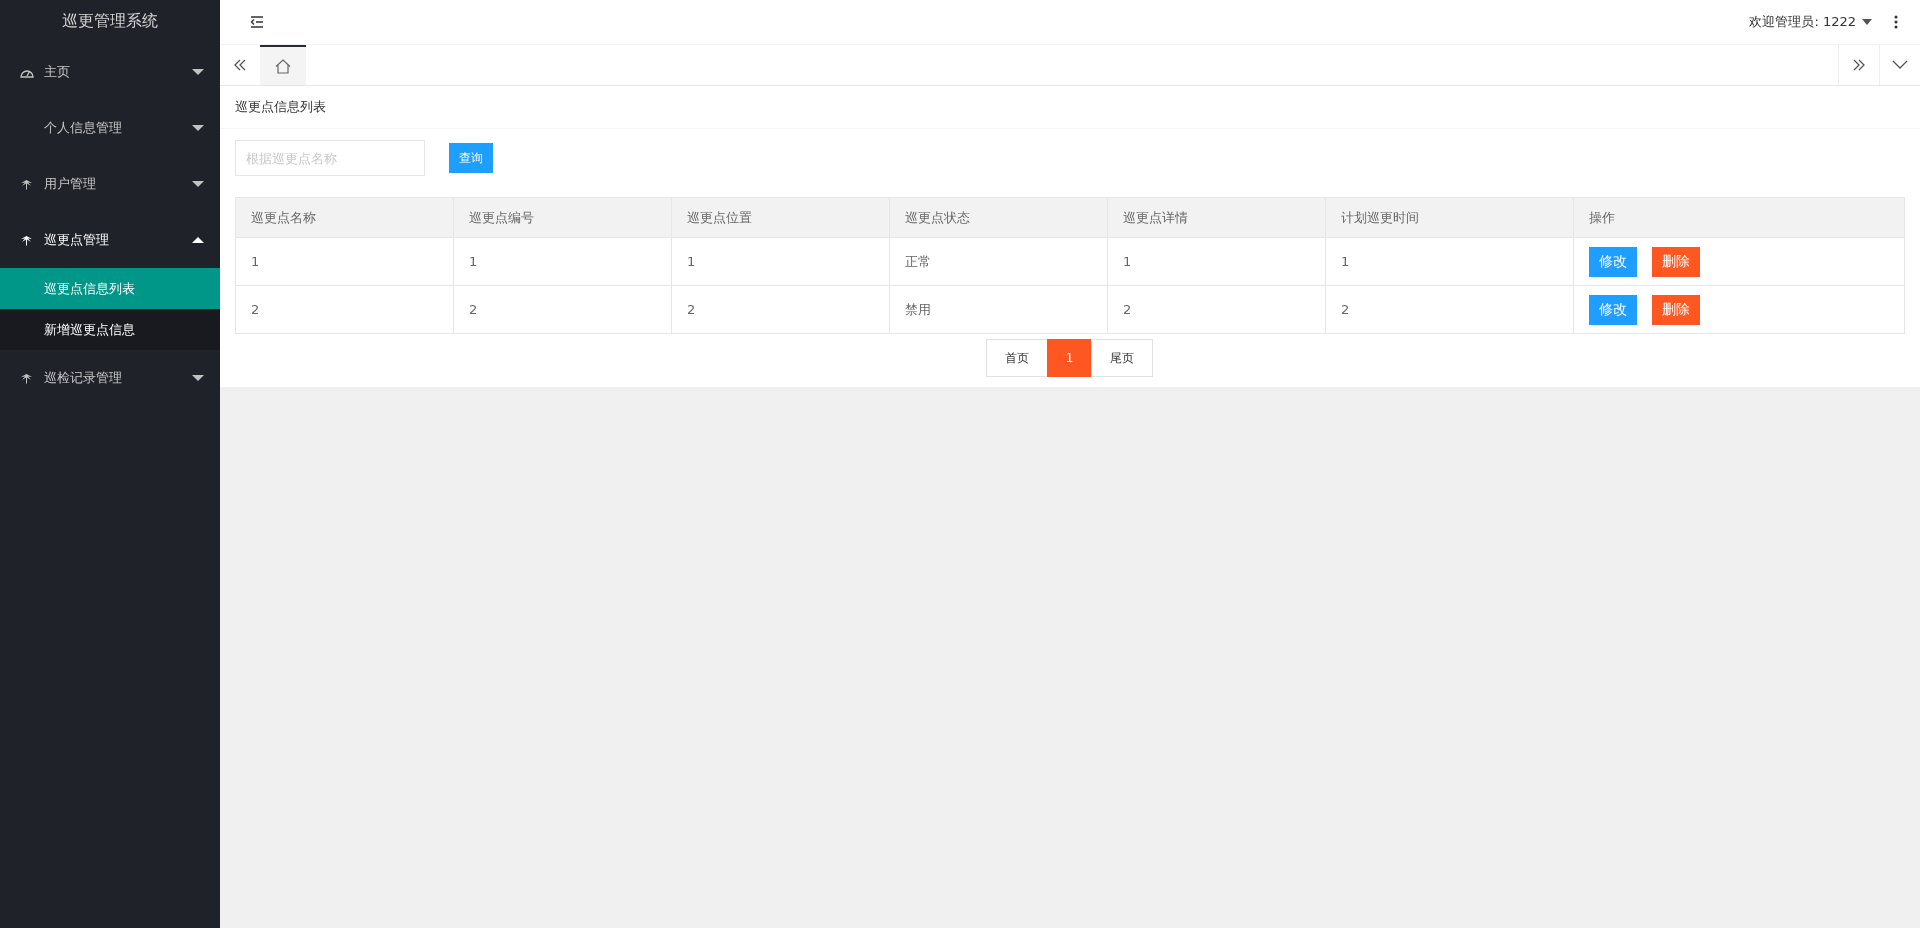 This screenshot has width=1920, height=928. What do you see at coordinates (110, 72) in the screenshot?
I see `sidebar-item: 主页` at bounding box center [110, 72].